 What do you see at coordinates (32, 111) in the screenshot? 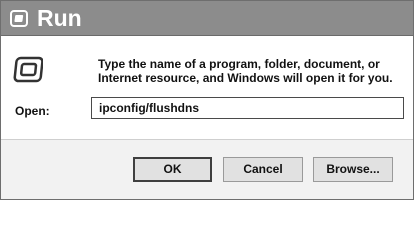
I see `open-label: Open:` at bounding box center [32, 111].